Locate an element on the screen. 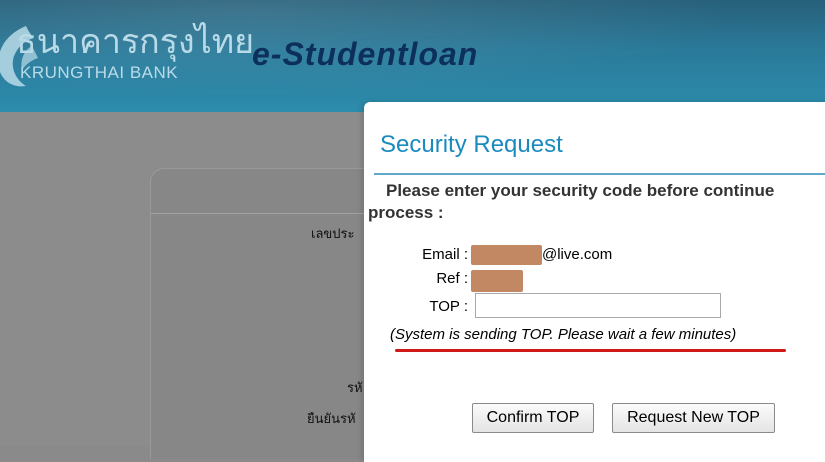 The image size is (825, 462). top-label: TOP : is located at coordinates (448, 306).